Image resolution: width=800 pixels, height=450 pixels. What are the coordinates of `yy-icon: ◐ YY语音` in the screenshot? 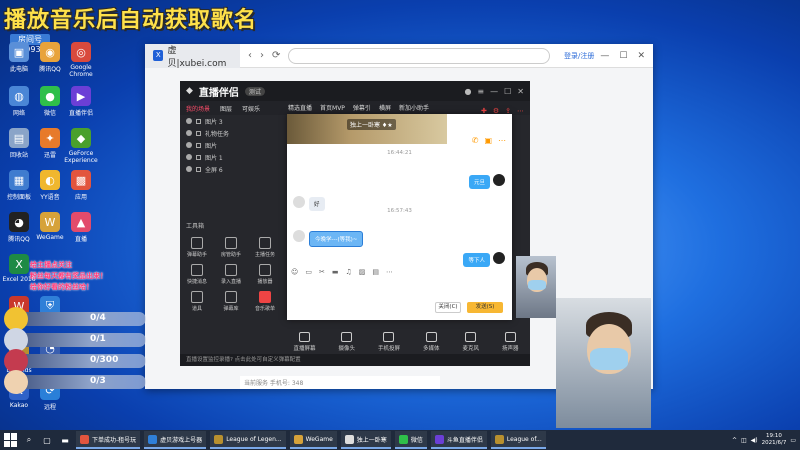 It's located at (50, 185).